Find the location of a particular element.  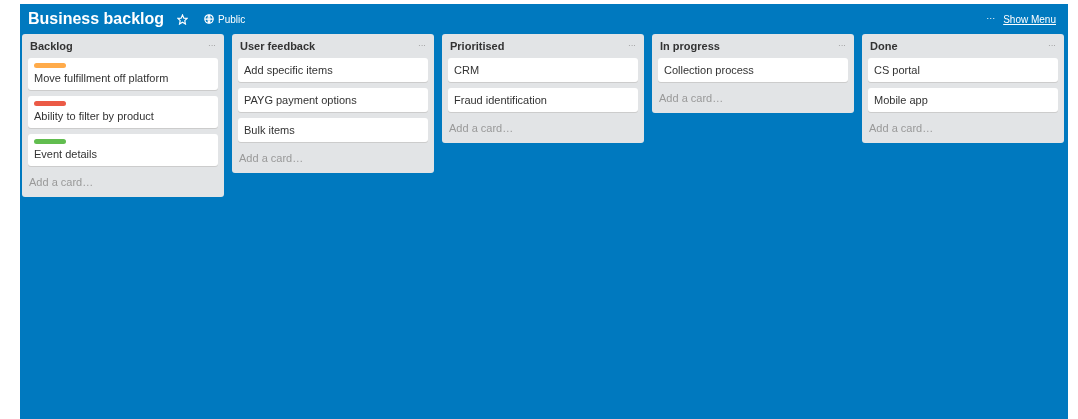

card: PAYG payment options is located at coordinates (333, 100).